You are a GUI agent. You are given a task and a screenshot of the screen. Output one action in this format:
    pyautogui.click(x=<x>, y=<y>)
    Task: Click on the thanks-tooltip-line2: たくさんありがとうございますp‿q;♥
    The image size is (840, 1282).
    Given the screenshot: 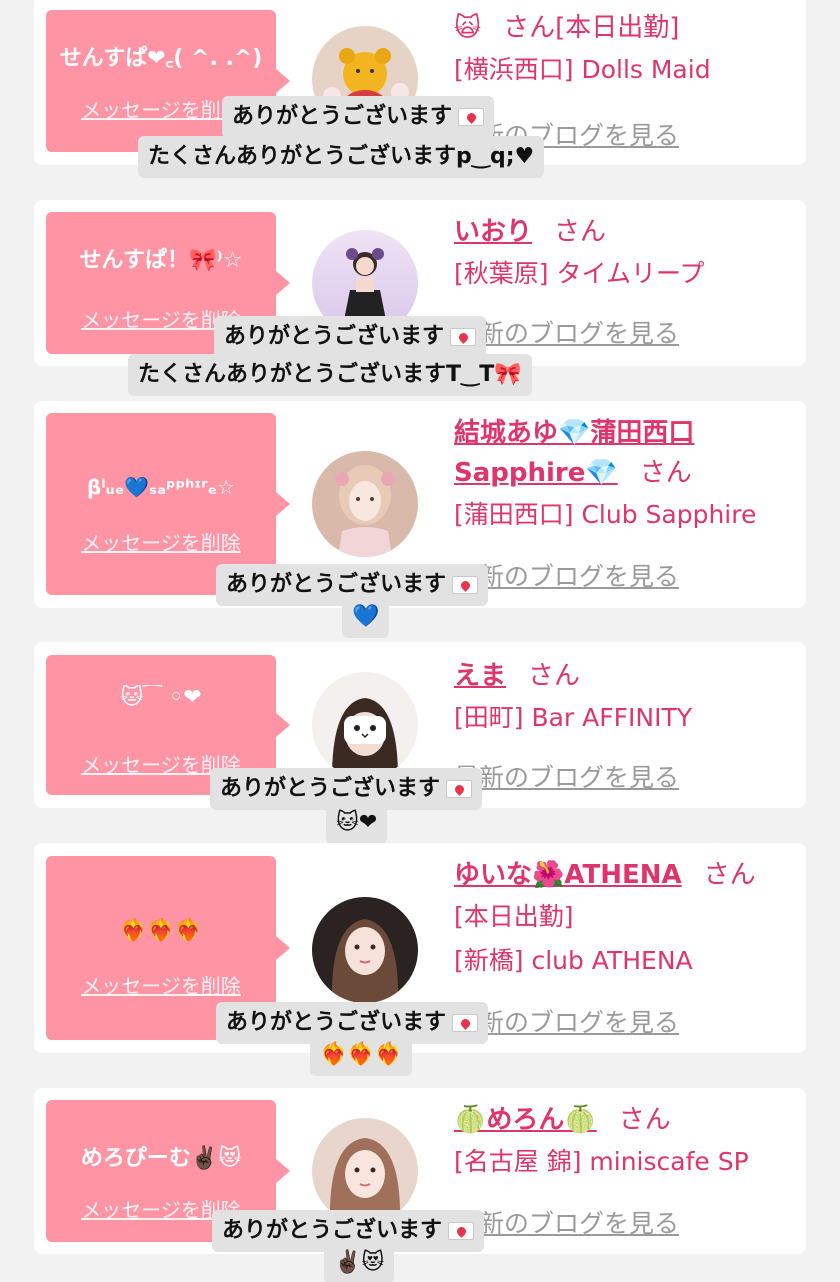 What is the action you would take?
    pyautogui.click(x=341, y=157)
    